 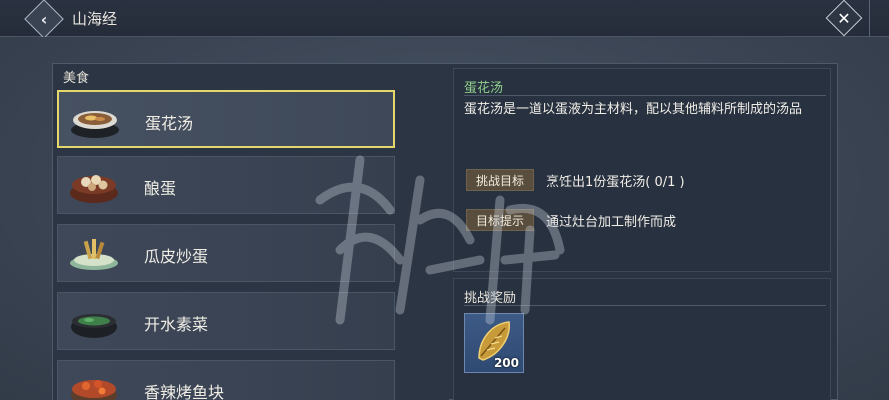 I want to click on corner-decoration, so click(x=879, y=18).